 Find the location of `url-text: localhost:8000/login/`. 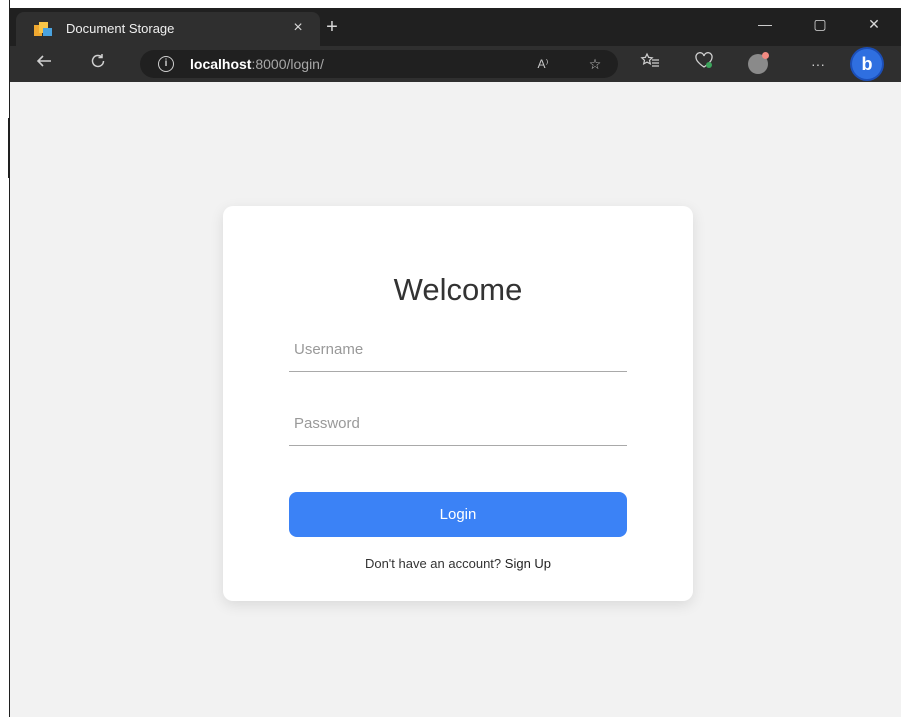

url-text: localhost:8000/login/ is located at coordinates (257, 64).